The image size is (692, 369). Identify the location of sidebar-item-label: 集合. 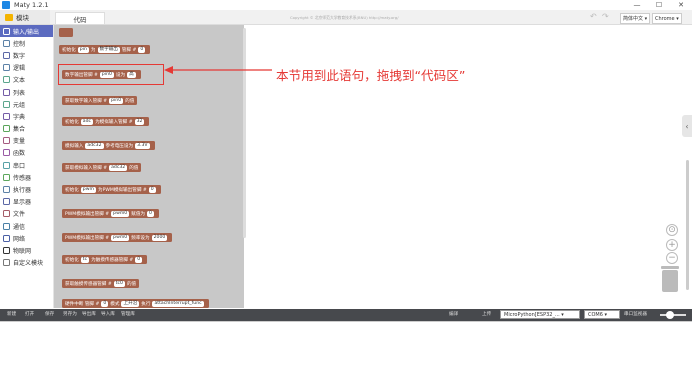
(19, 130).